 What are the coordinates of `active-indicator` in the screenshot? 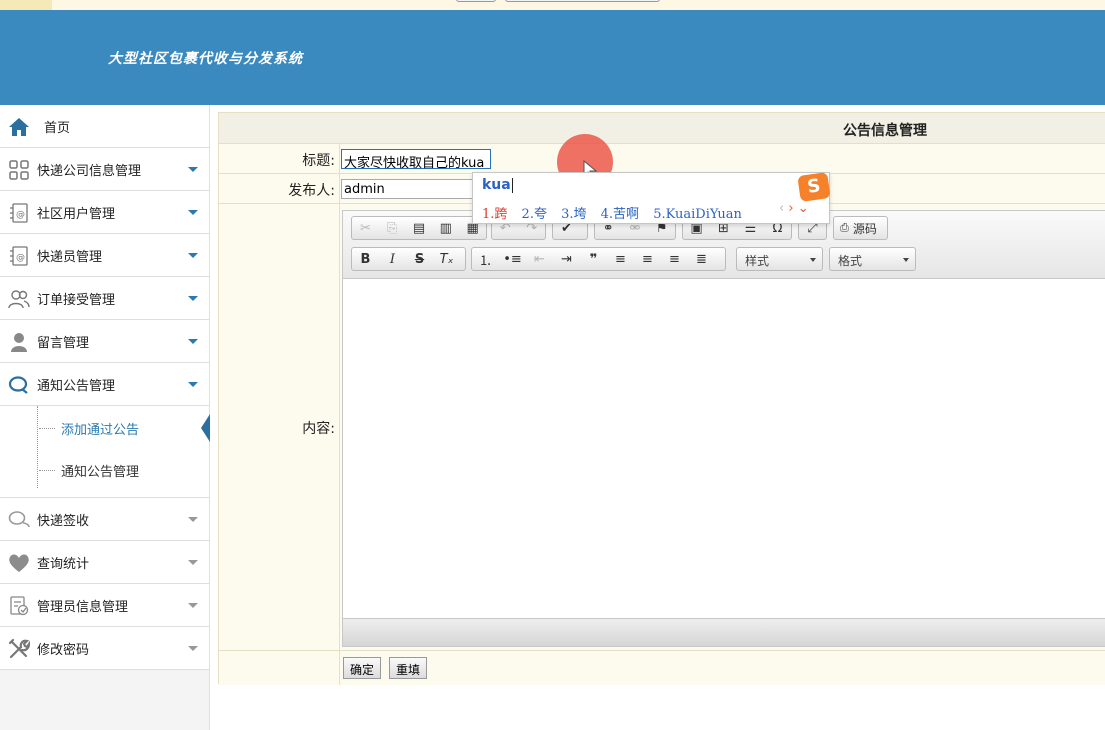 It's located at (205, 428).